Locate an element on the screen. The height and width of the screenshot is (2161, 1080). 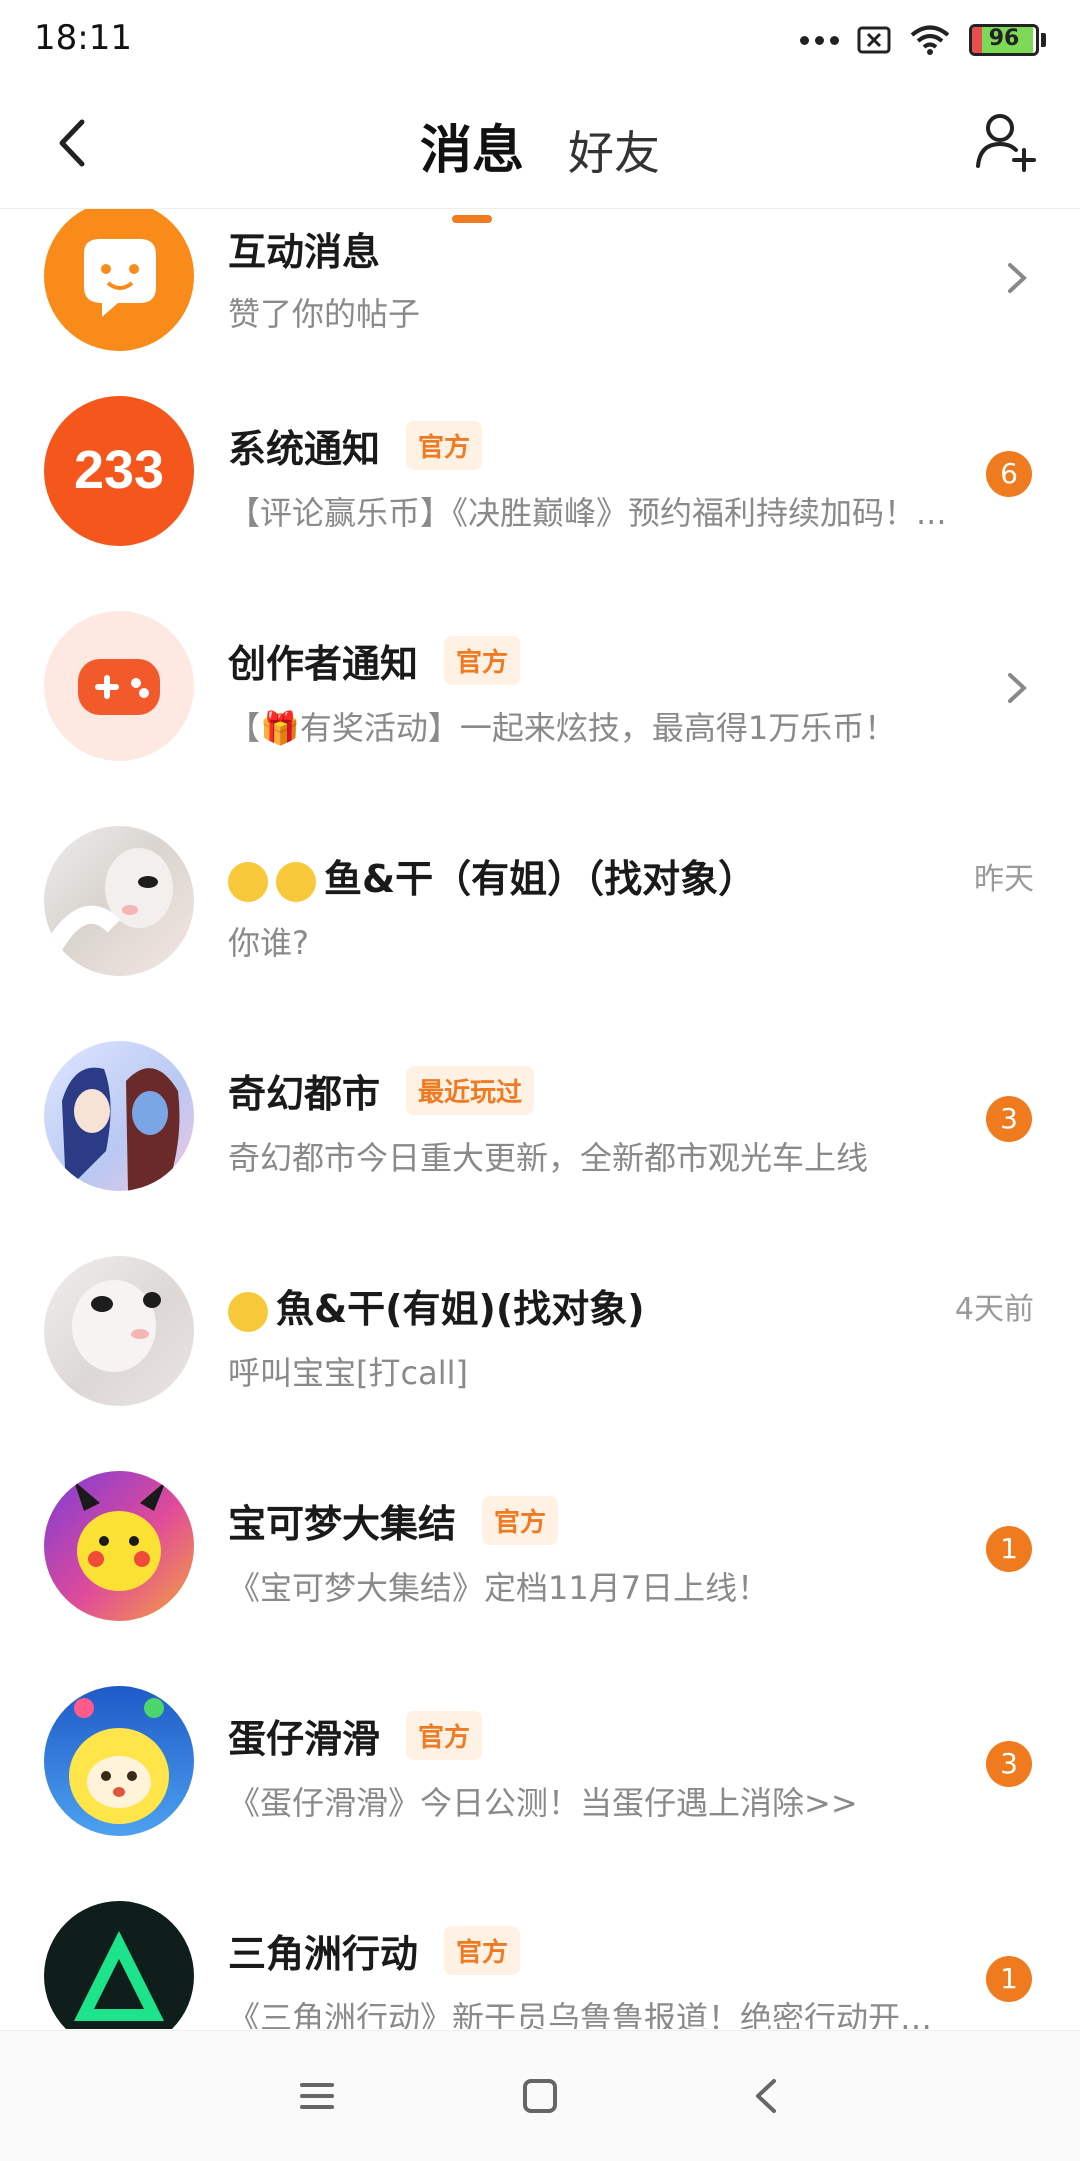
message-time: 4天前 is located at coordinates (994, 1309).